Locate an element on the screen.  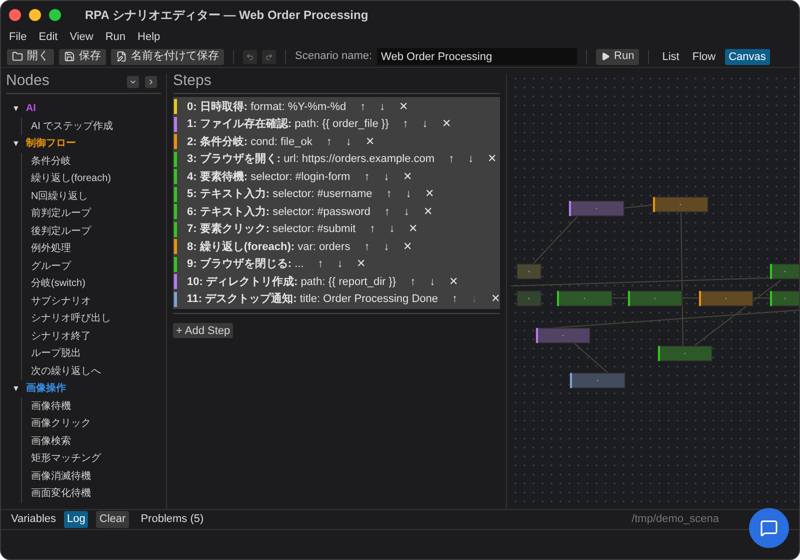
step-label: 7: 要素クリック: selector: #submit is located at coordinates (271, 229).